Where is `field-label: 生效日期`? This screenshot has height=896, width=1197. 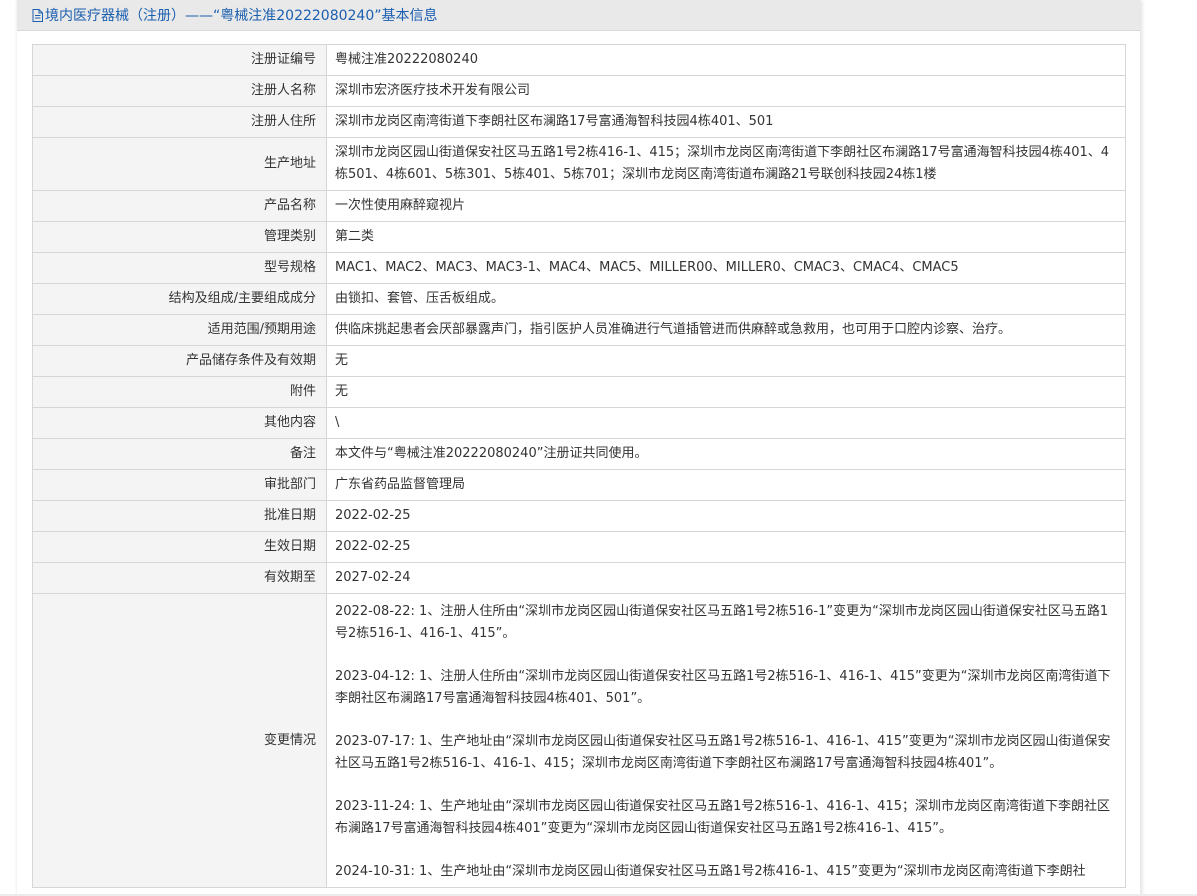
field-label: 生效日期 is located at coordinates (179, 547).